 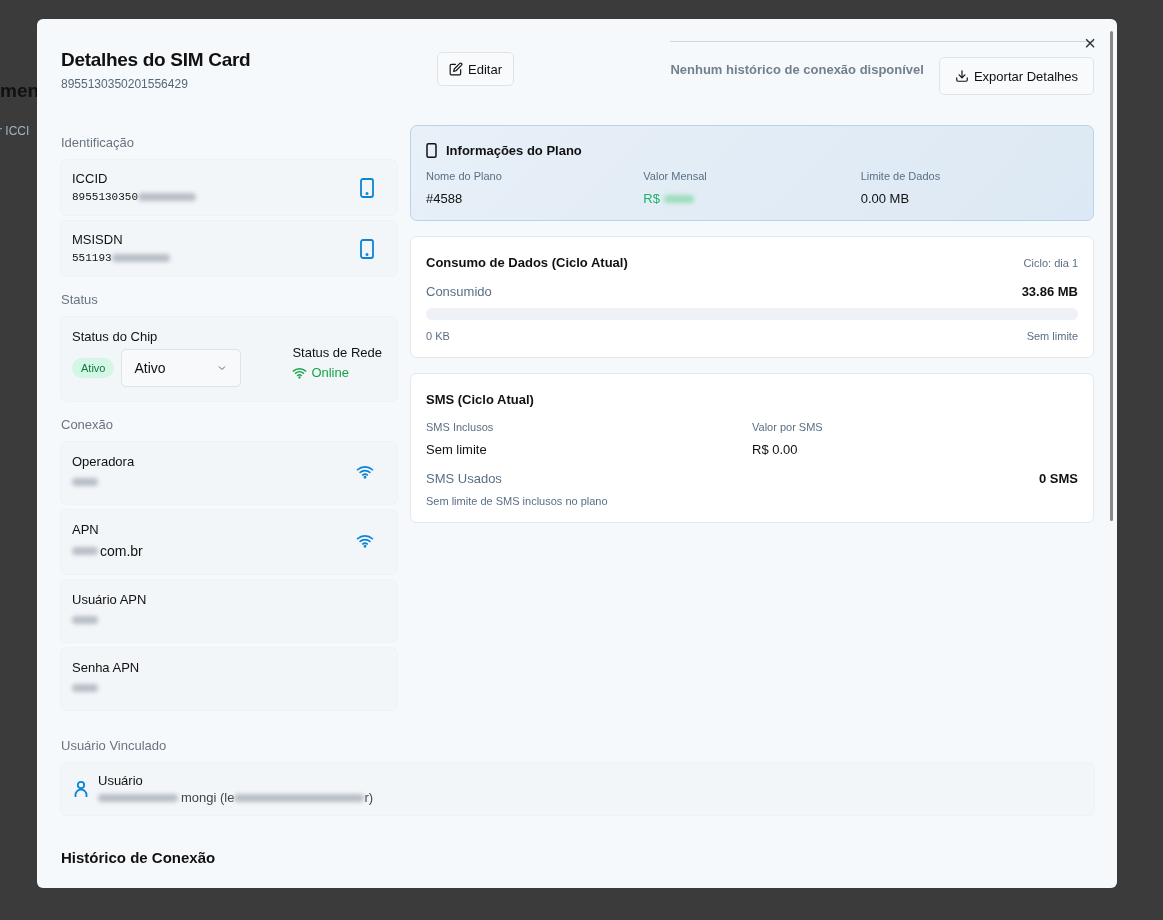 I want to click on field-value: 0 SMS, so click(x=1058, y=478).